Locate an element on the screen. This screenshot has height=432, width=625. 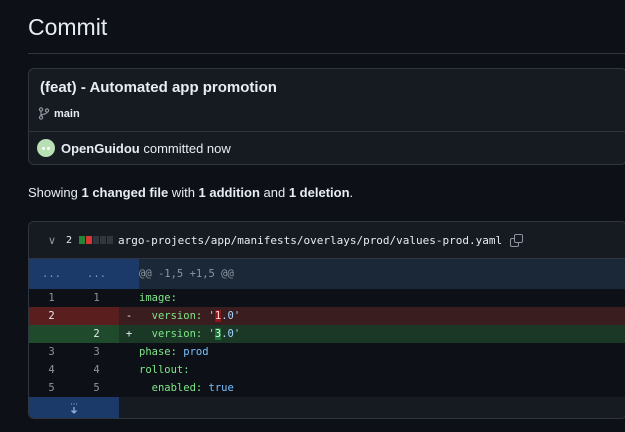
page-title: Commit is located at coordinates (68, 27).